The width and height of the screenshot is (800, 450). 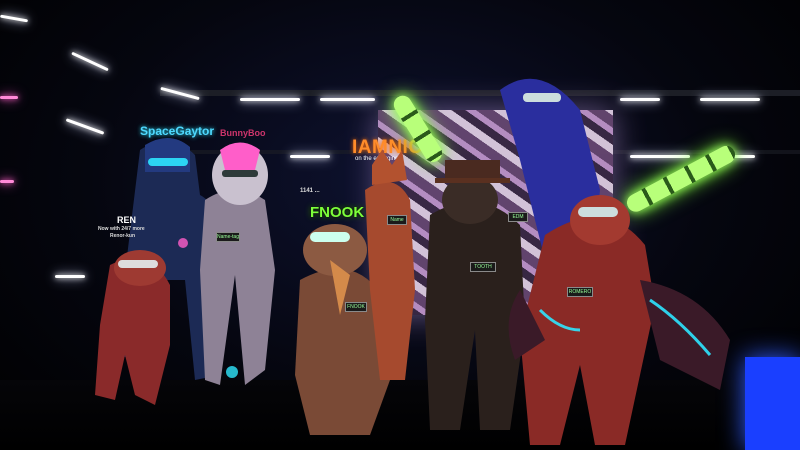 I want to click on name-badge: Name, so click(x=397, y=220).